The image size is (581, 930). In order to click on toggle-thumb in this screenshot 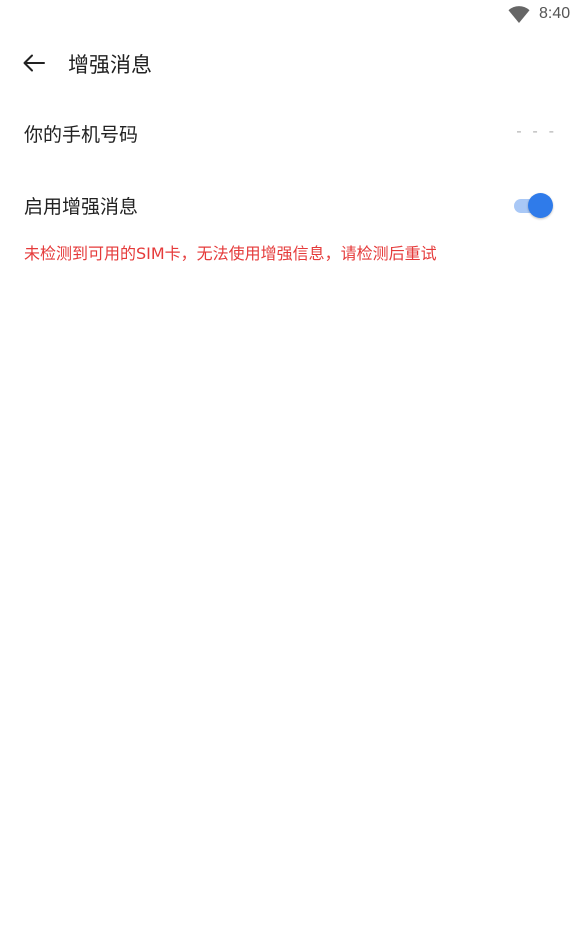, I will do `click(540, 205)`.